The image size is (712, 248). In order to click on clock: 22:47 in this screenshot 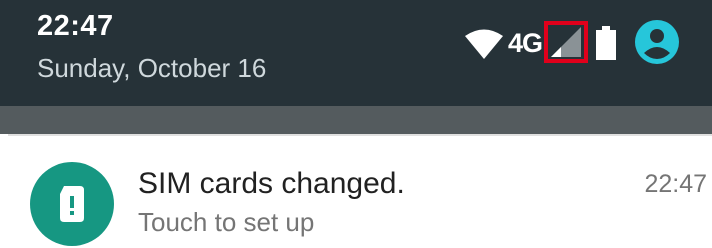, I will do `click(75, 26)`.